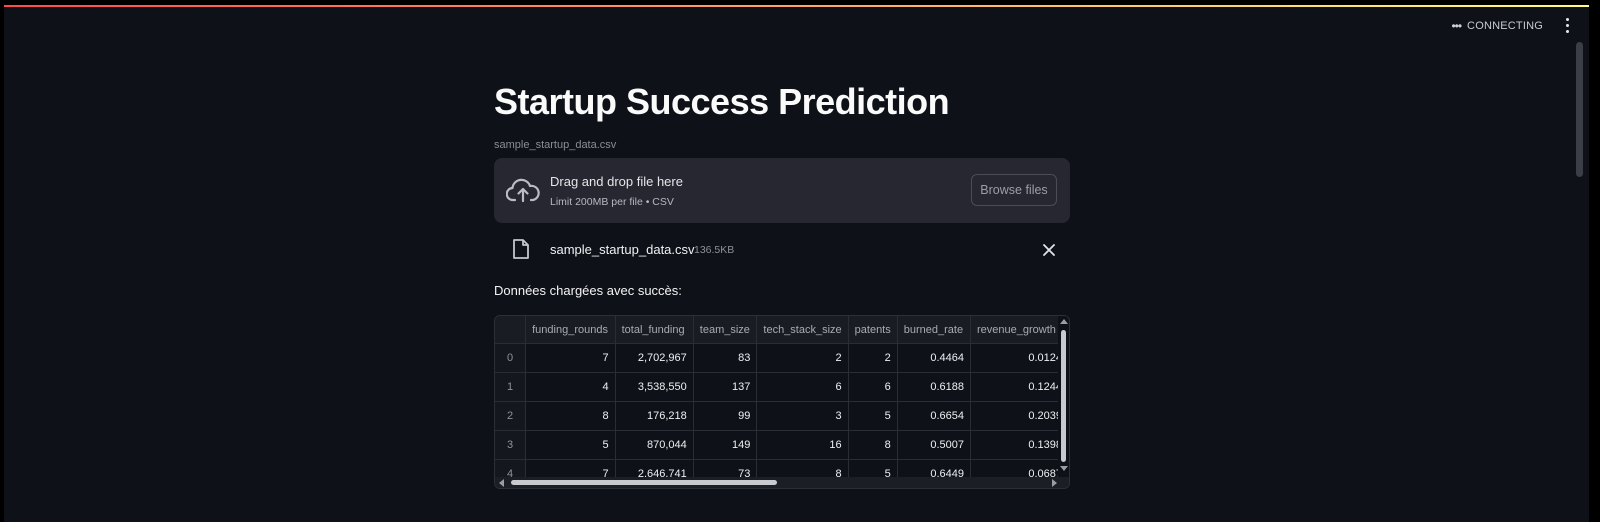 This screenshot has width=1600, height=522. What do you see at coordinates (725, 416) in the screenshot?
I see `table-cell: 99` at bounding box center [725, 416].